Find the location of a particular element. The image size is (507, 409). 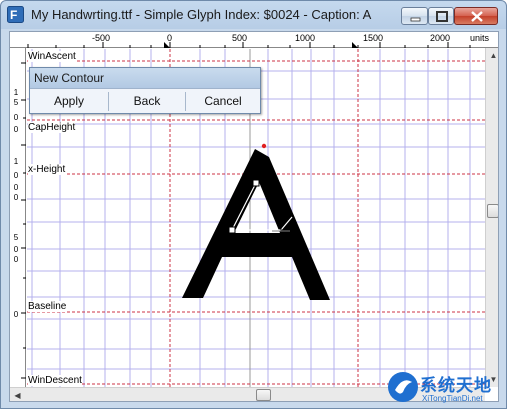

apply-button: Apply is located at coordinates (69, 101).